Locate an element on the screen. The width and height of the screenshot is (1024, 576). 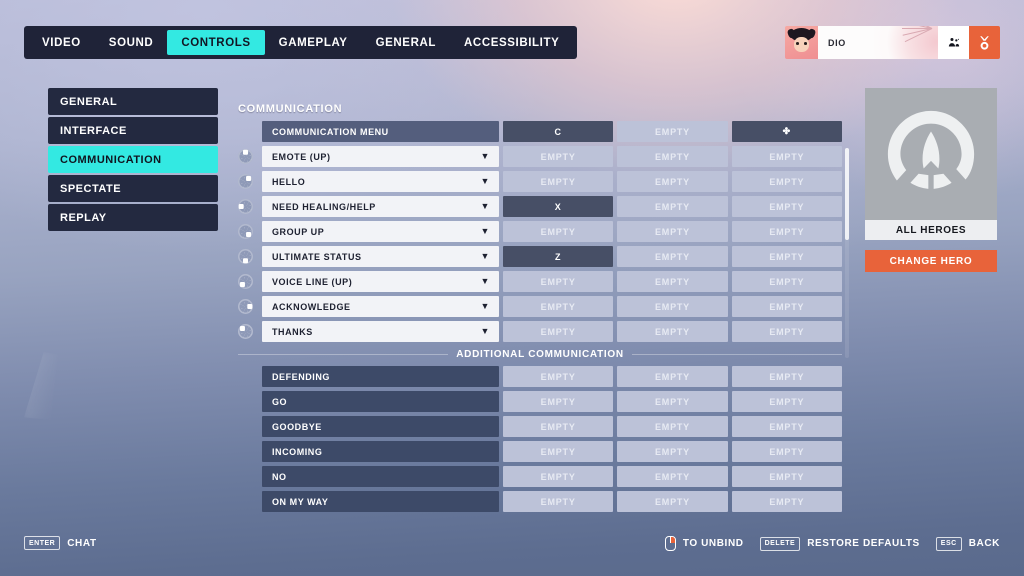
bind-cell-communication-menu-3: ✤ is located at coordinates (786, 131).